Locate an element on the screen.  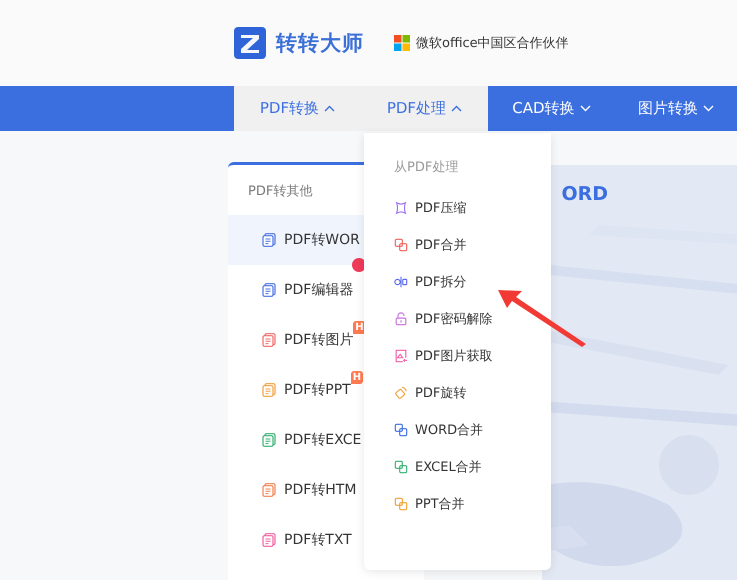
menu-heading: 从PDF处理 is located at coordinates (427, 167).